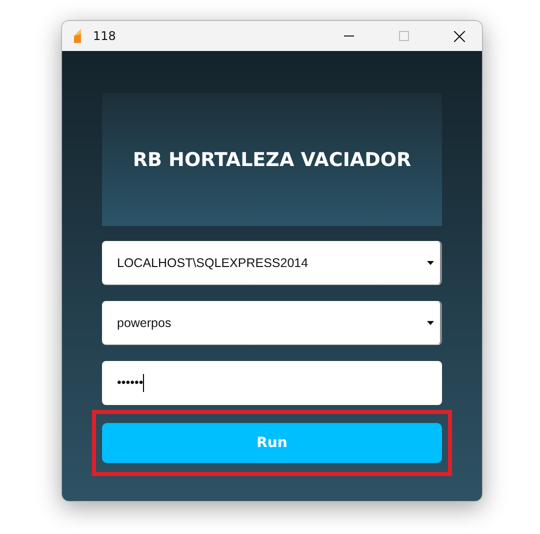  I want to click on window-title: 118, so click(105, 36).